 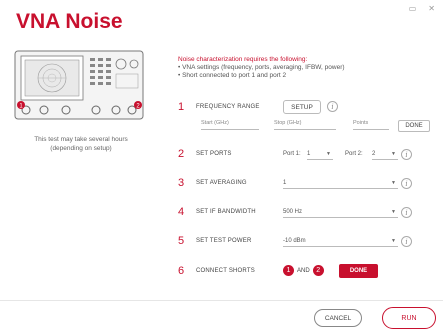 What do you see at coordinates (225, 271) in the screenshot?
I see `step-label: CONNECT SHORTS` at bounding box center [225, 271].